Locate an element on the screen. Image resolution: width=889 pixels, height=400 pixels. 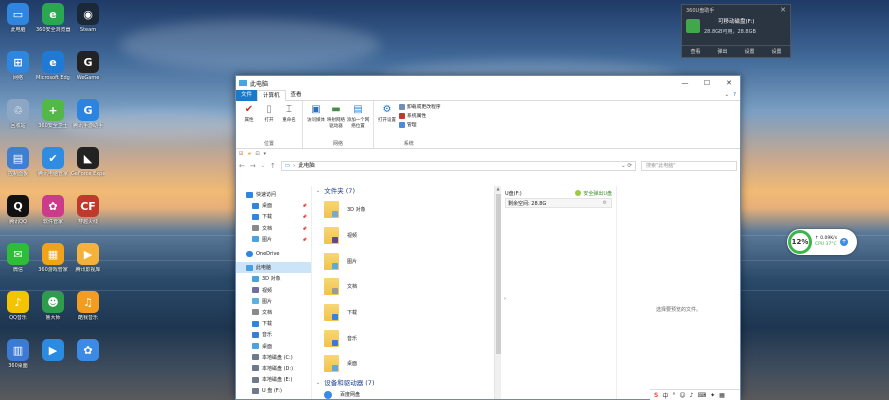
tab-file: 文件 is located at coordinates (247, 95).